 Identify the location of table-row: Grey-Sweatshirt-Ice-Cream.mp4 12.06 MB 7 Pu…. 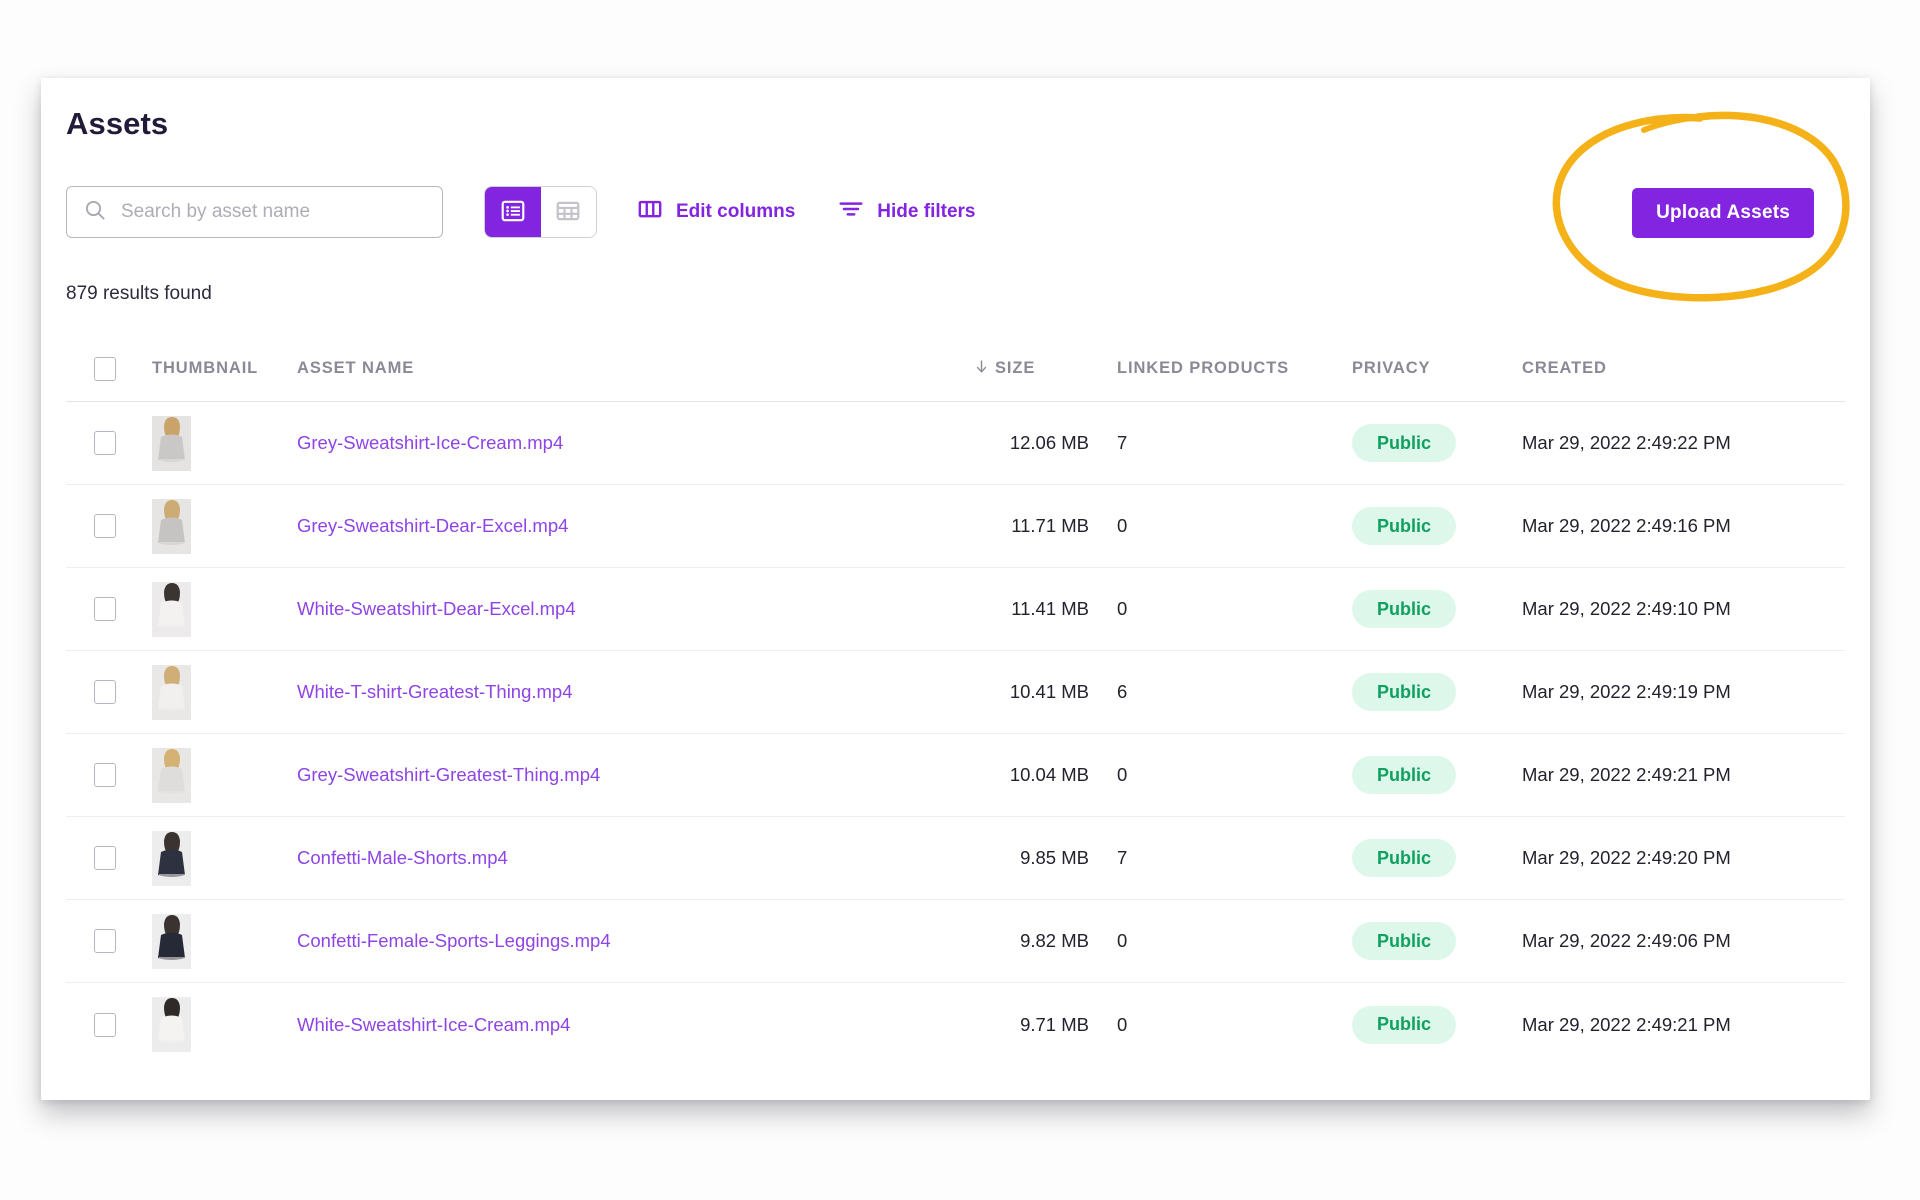
(955, 443).